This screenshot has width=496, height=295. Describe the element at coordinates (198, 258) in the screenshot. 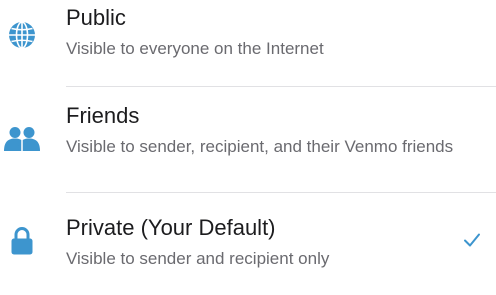

I see `option-description: Visible to sender and recipient only` at that location.